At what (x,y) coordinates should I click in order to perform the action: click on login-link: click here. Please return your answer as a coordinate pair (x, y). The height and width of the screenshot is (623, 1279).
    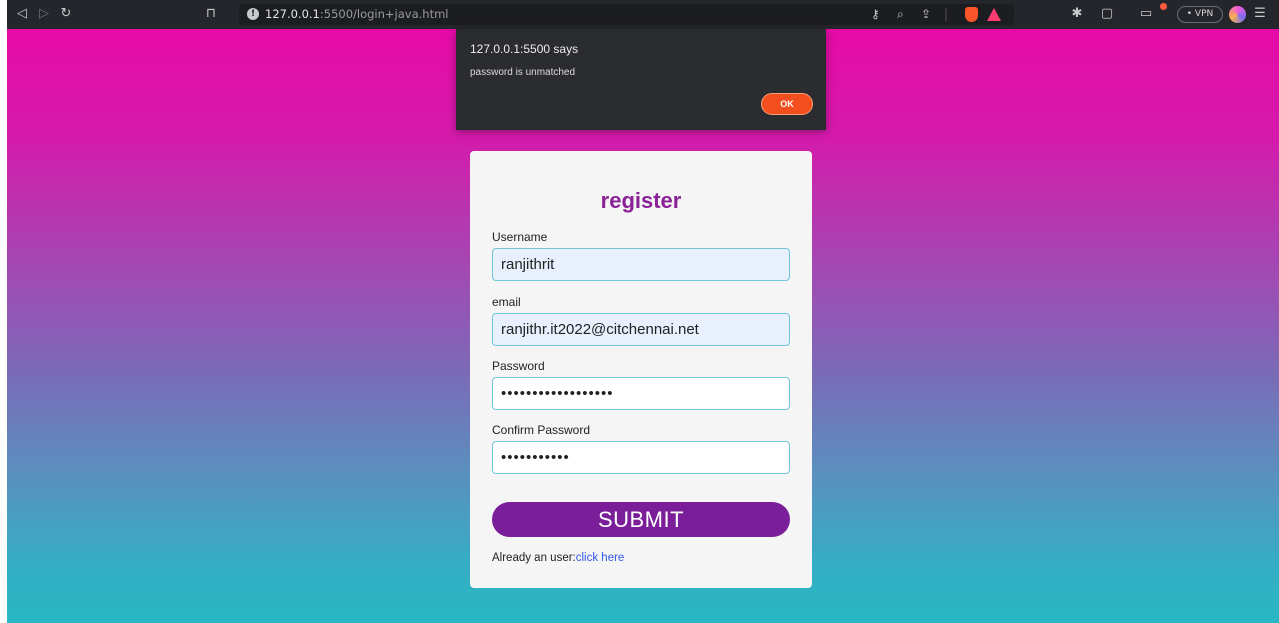
    Looking at the image, I should click on (600, 558).